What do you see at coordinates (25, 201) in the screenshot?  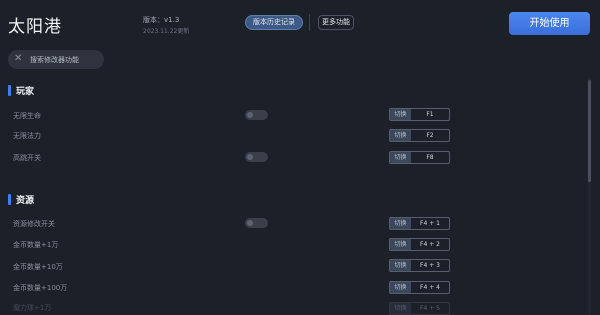 I see `section-title-resources: 资源` at bounding box center [25, 201].